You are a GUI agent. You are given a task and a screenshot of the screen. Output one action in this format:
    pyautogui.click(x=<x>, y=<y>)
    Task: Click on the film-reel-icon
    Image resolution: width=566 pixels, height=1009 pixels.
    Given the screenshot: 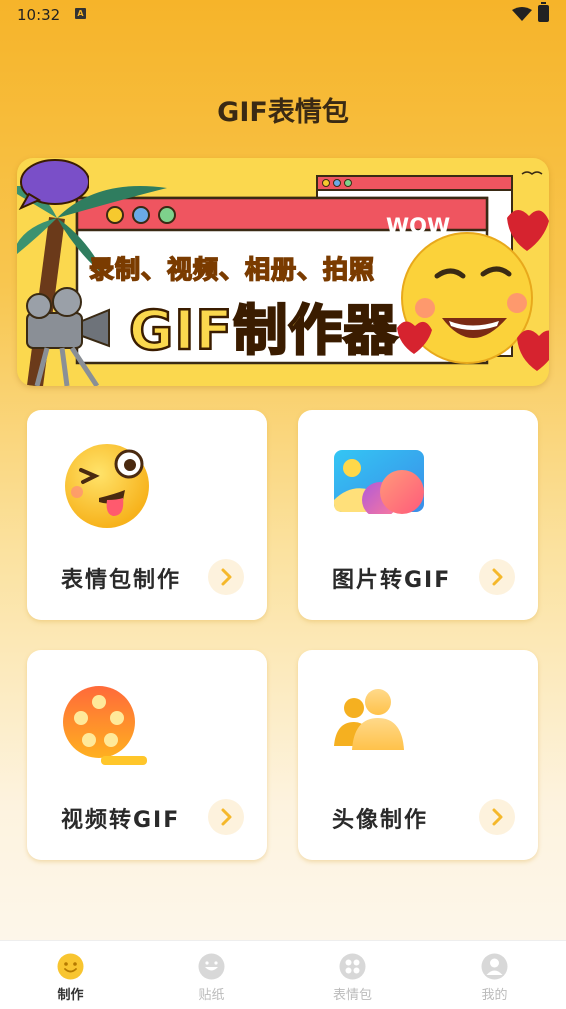 What is the action you would take?
    pyautogui.click(x=105, y=725)
    